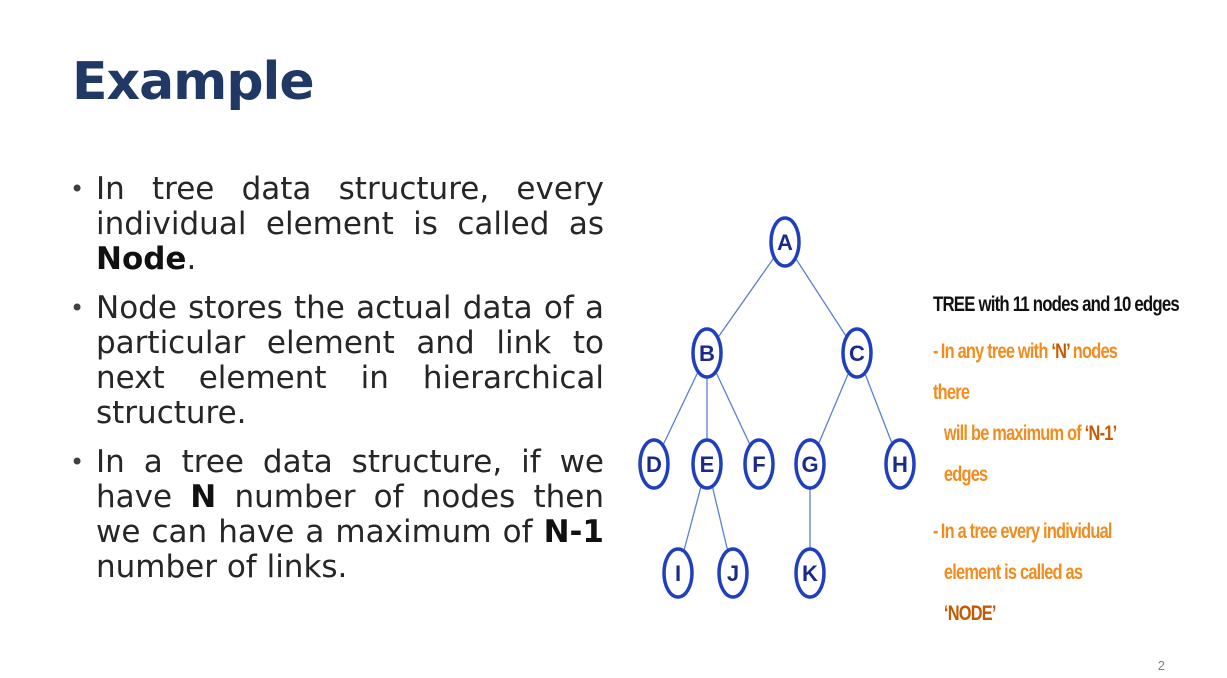 The height and width of the screenshot is (678, 1227). I want to click on tree-node-label: I, so click(678, 573).